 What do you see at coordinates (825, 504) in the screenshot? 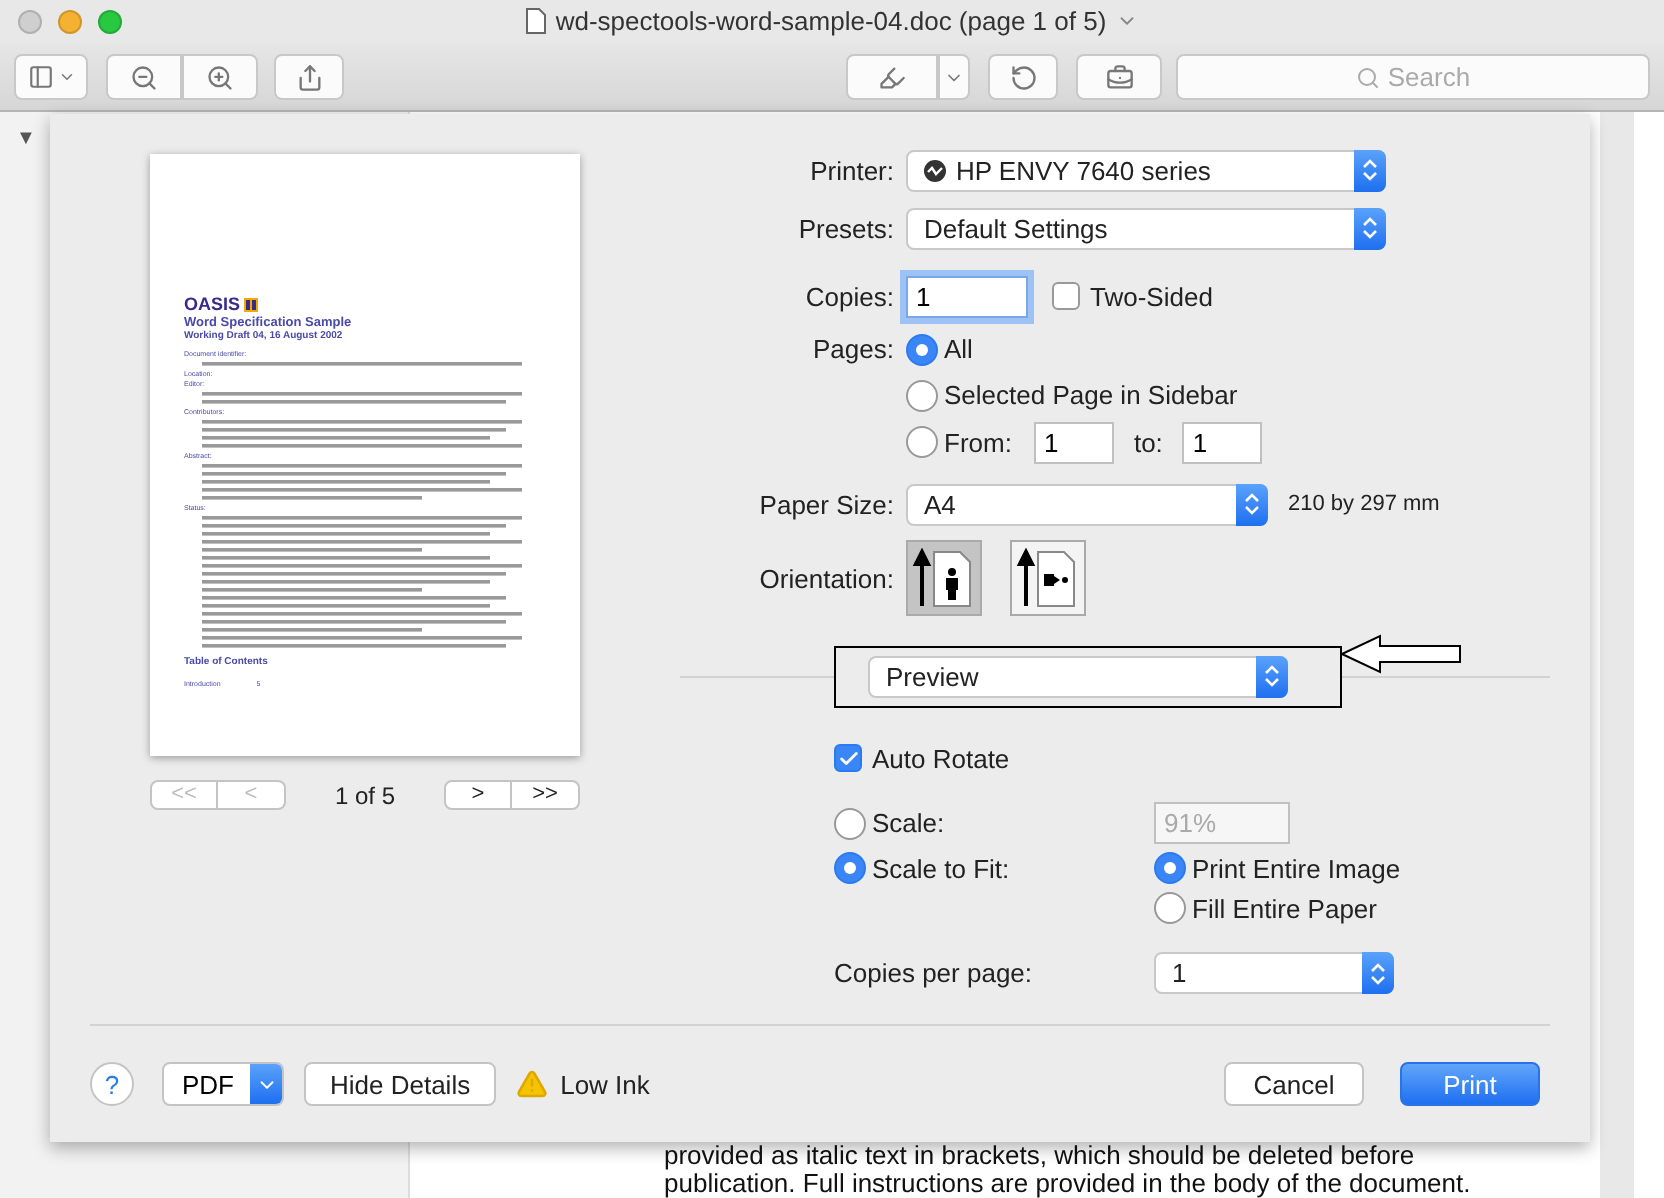
I see `field-label: Paper Size:` at bounding box center [825, 504].